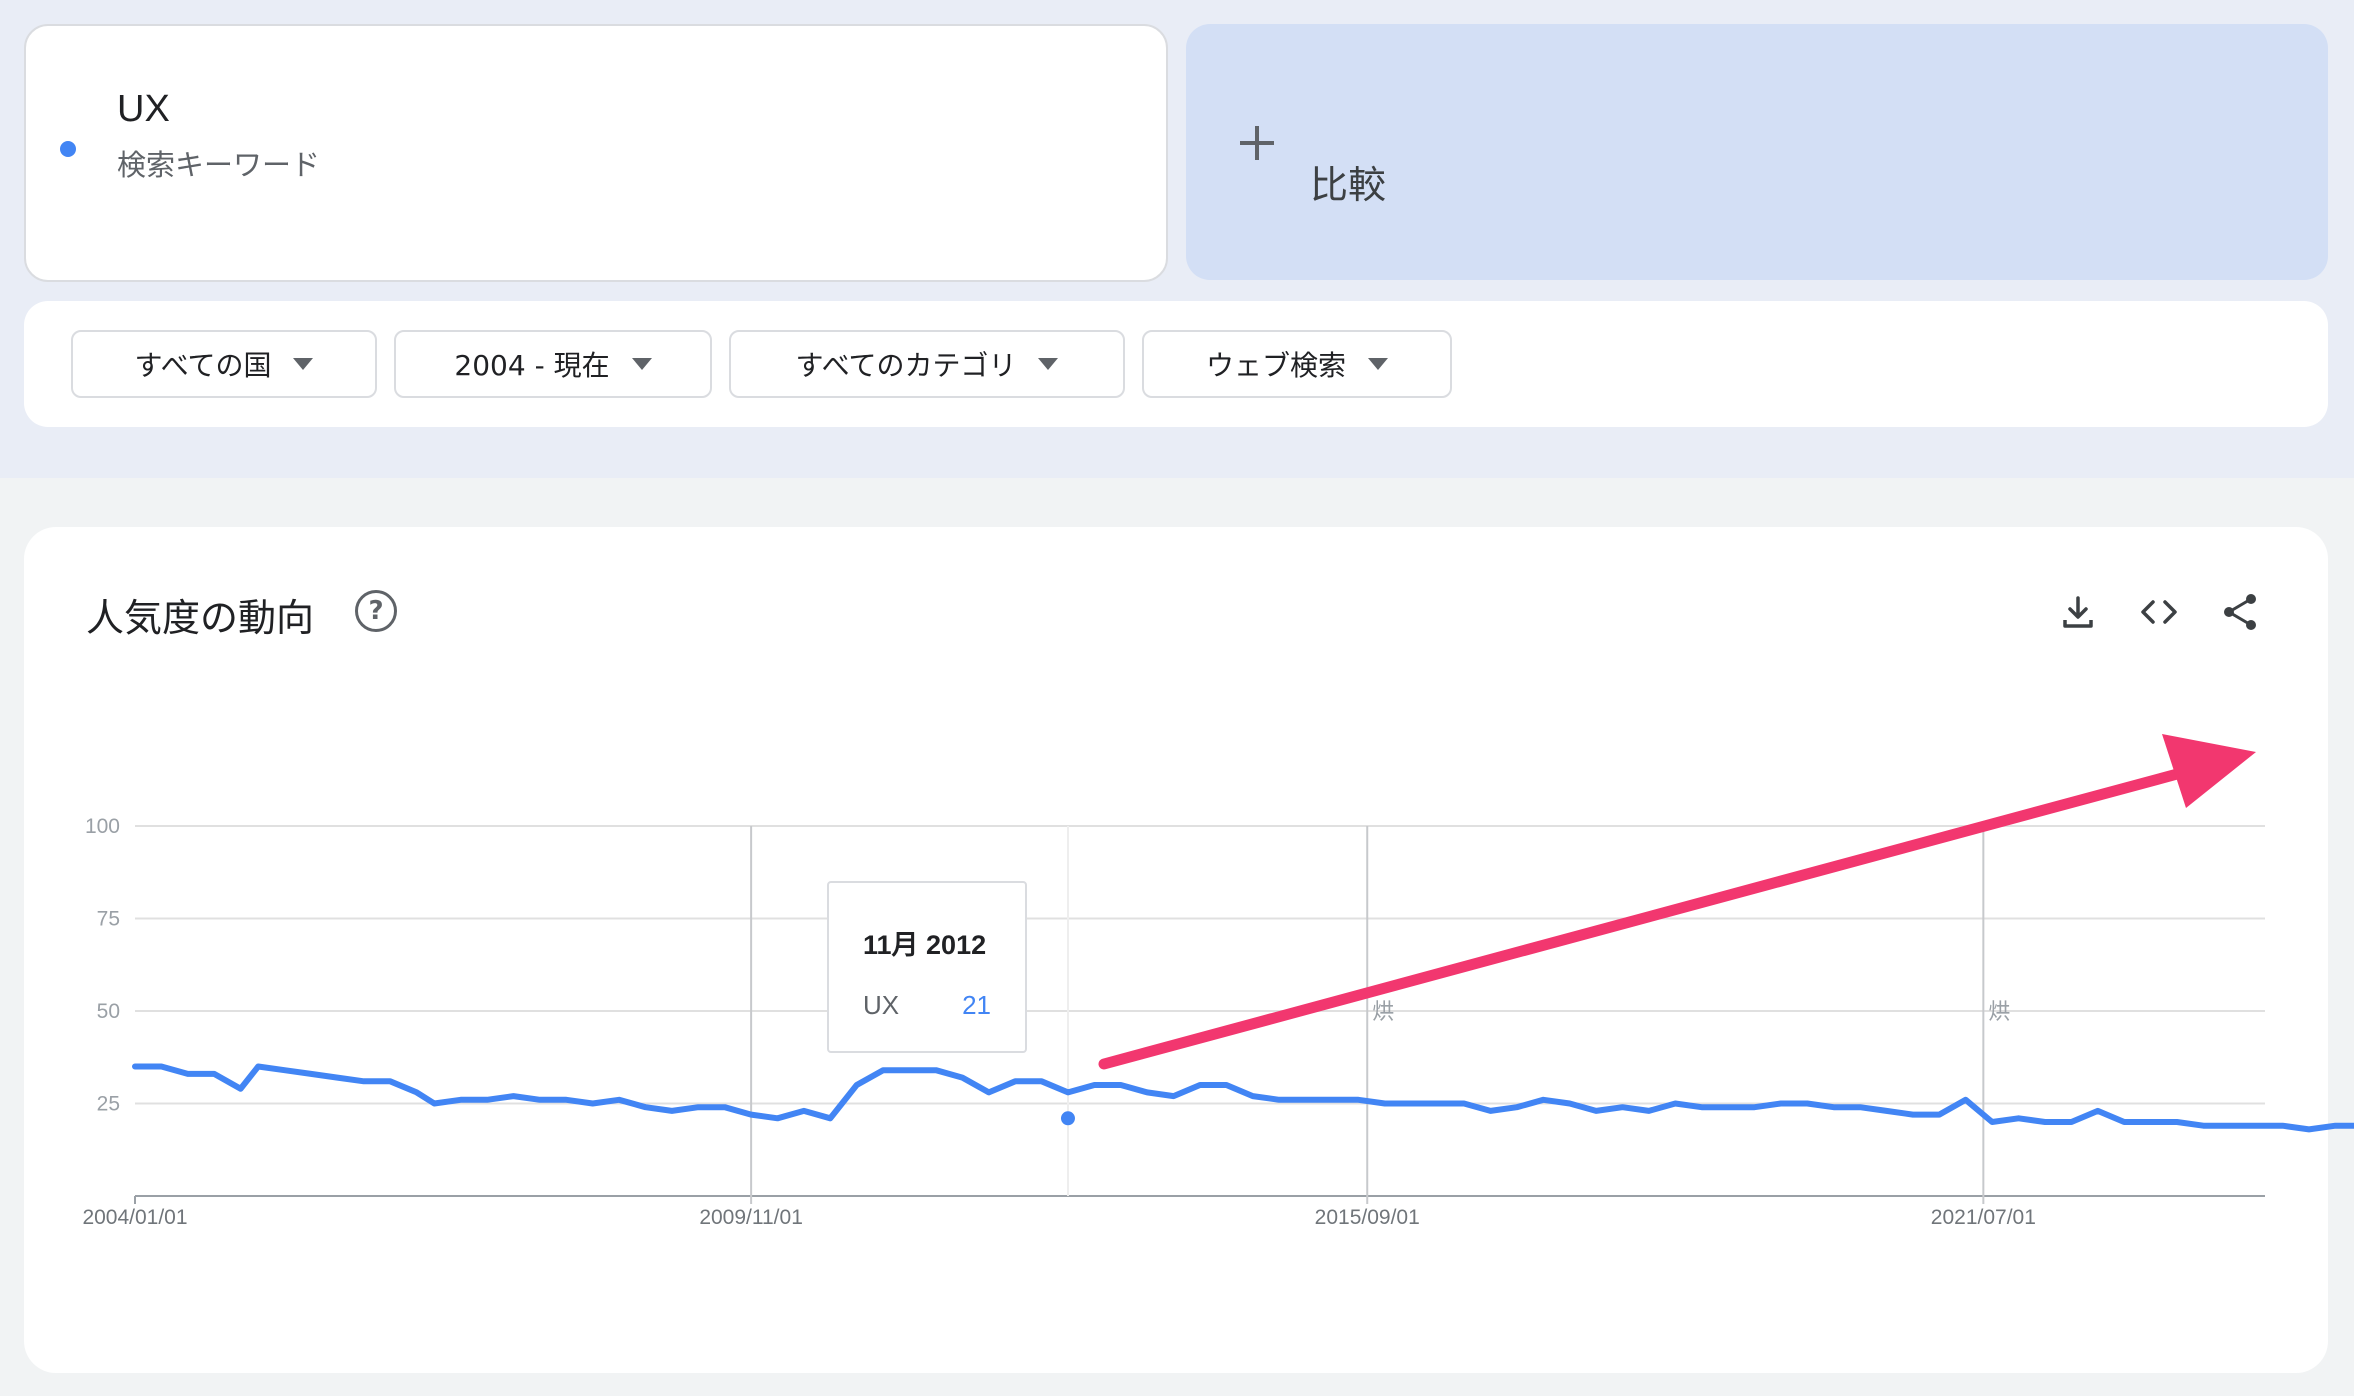  I want to click on tooltip-date: 11月 2012, so click(925, 945).